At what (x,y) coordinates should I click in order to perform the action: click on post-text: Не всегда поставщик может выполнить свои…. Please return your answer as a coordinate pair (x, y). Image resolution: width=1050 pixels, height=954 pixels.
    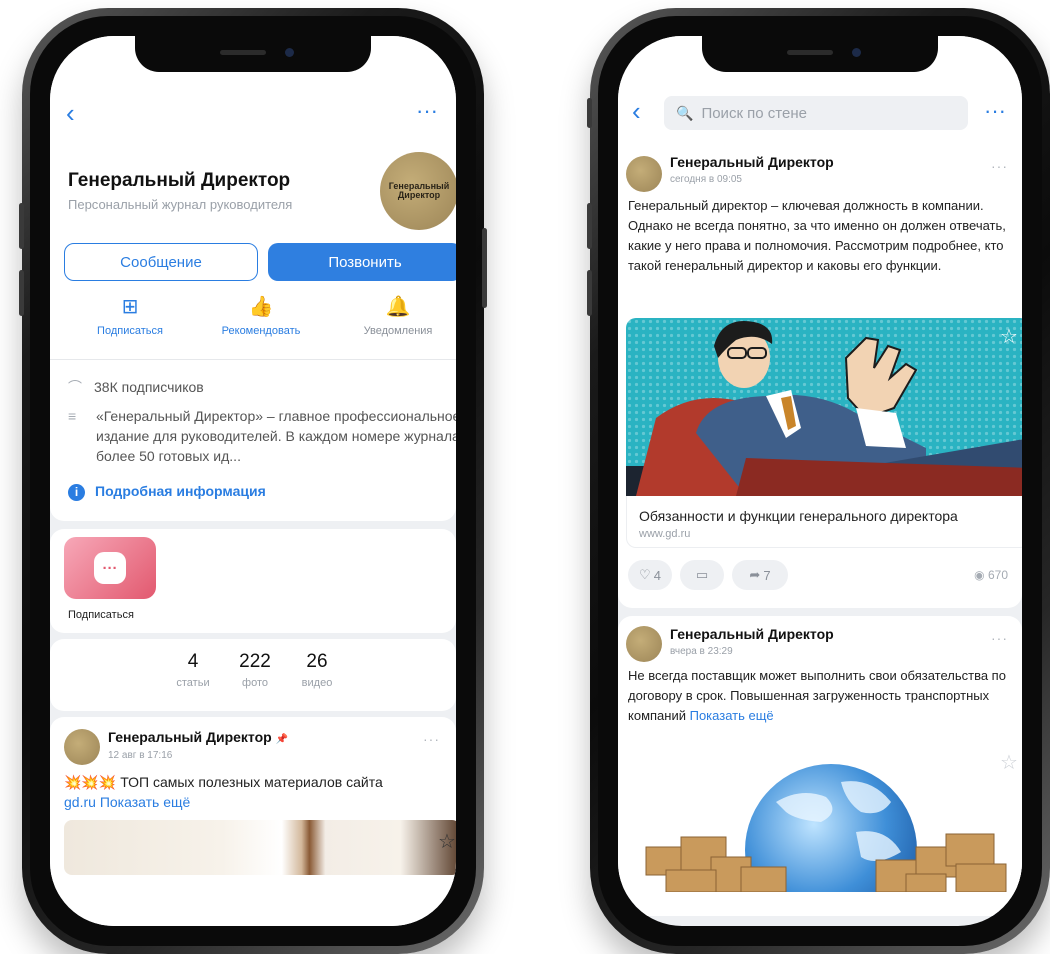
    Looking at the image, I should click on (825, 696).